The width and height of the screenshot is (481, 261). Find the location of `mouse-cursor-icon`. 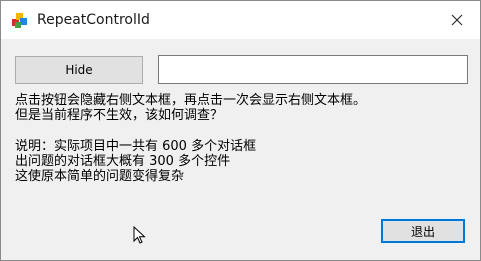

mouse-cursor-icon is located at coordinates (139, 235).